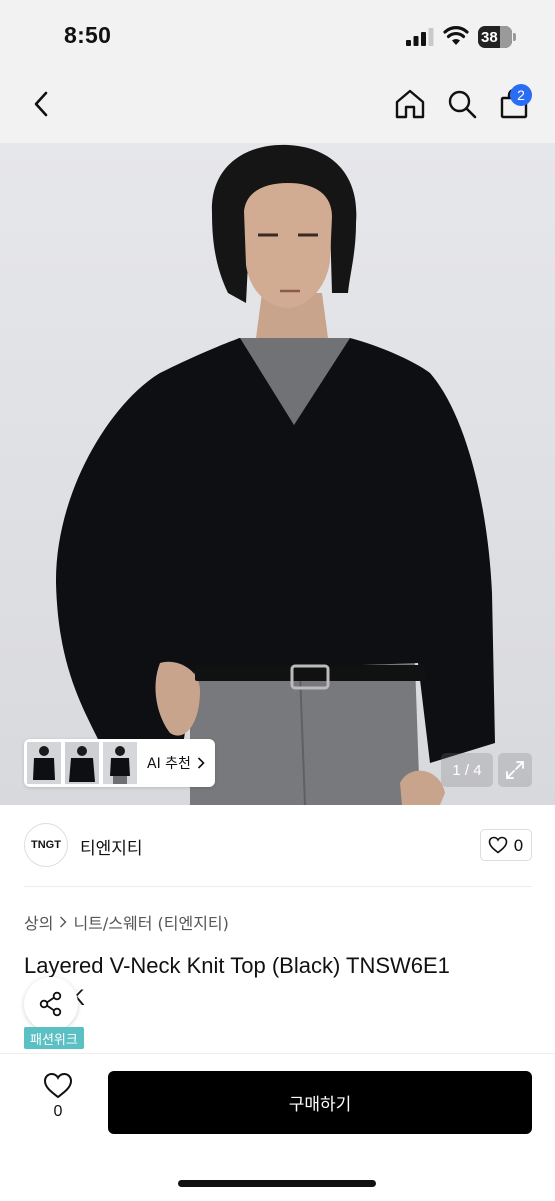 This screenshot has height=1201, width=555. I want to click on battery-level: 38, so click(489, 37).